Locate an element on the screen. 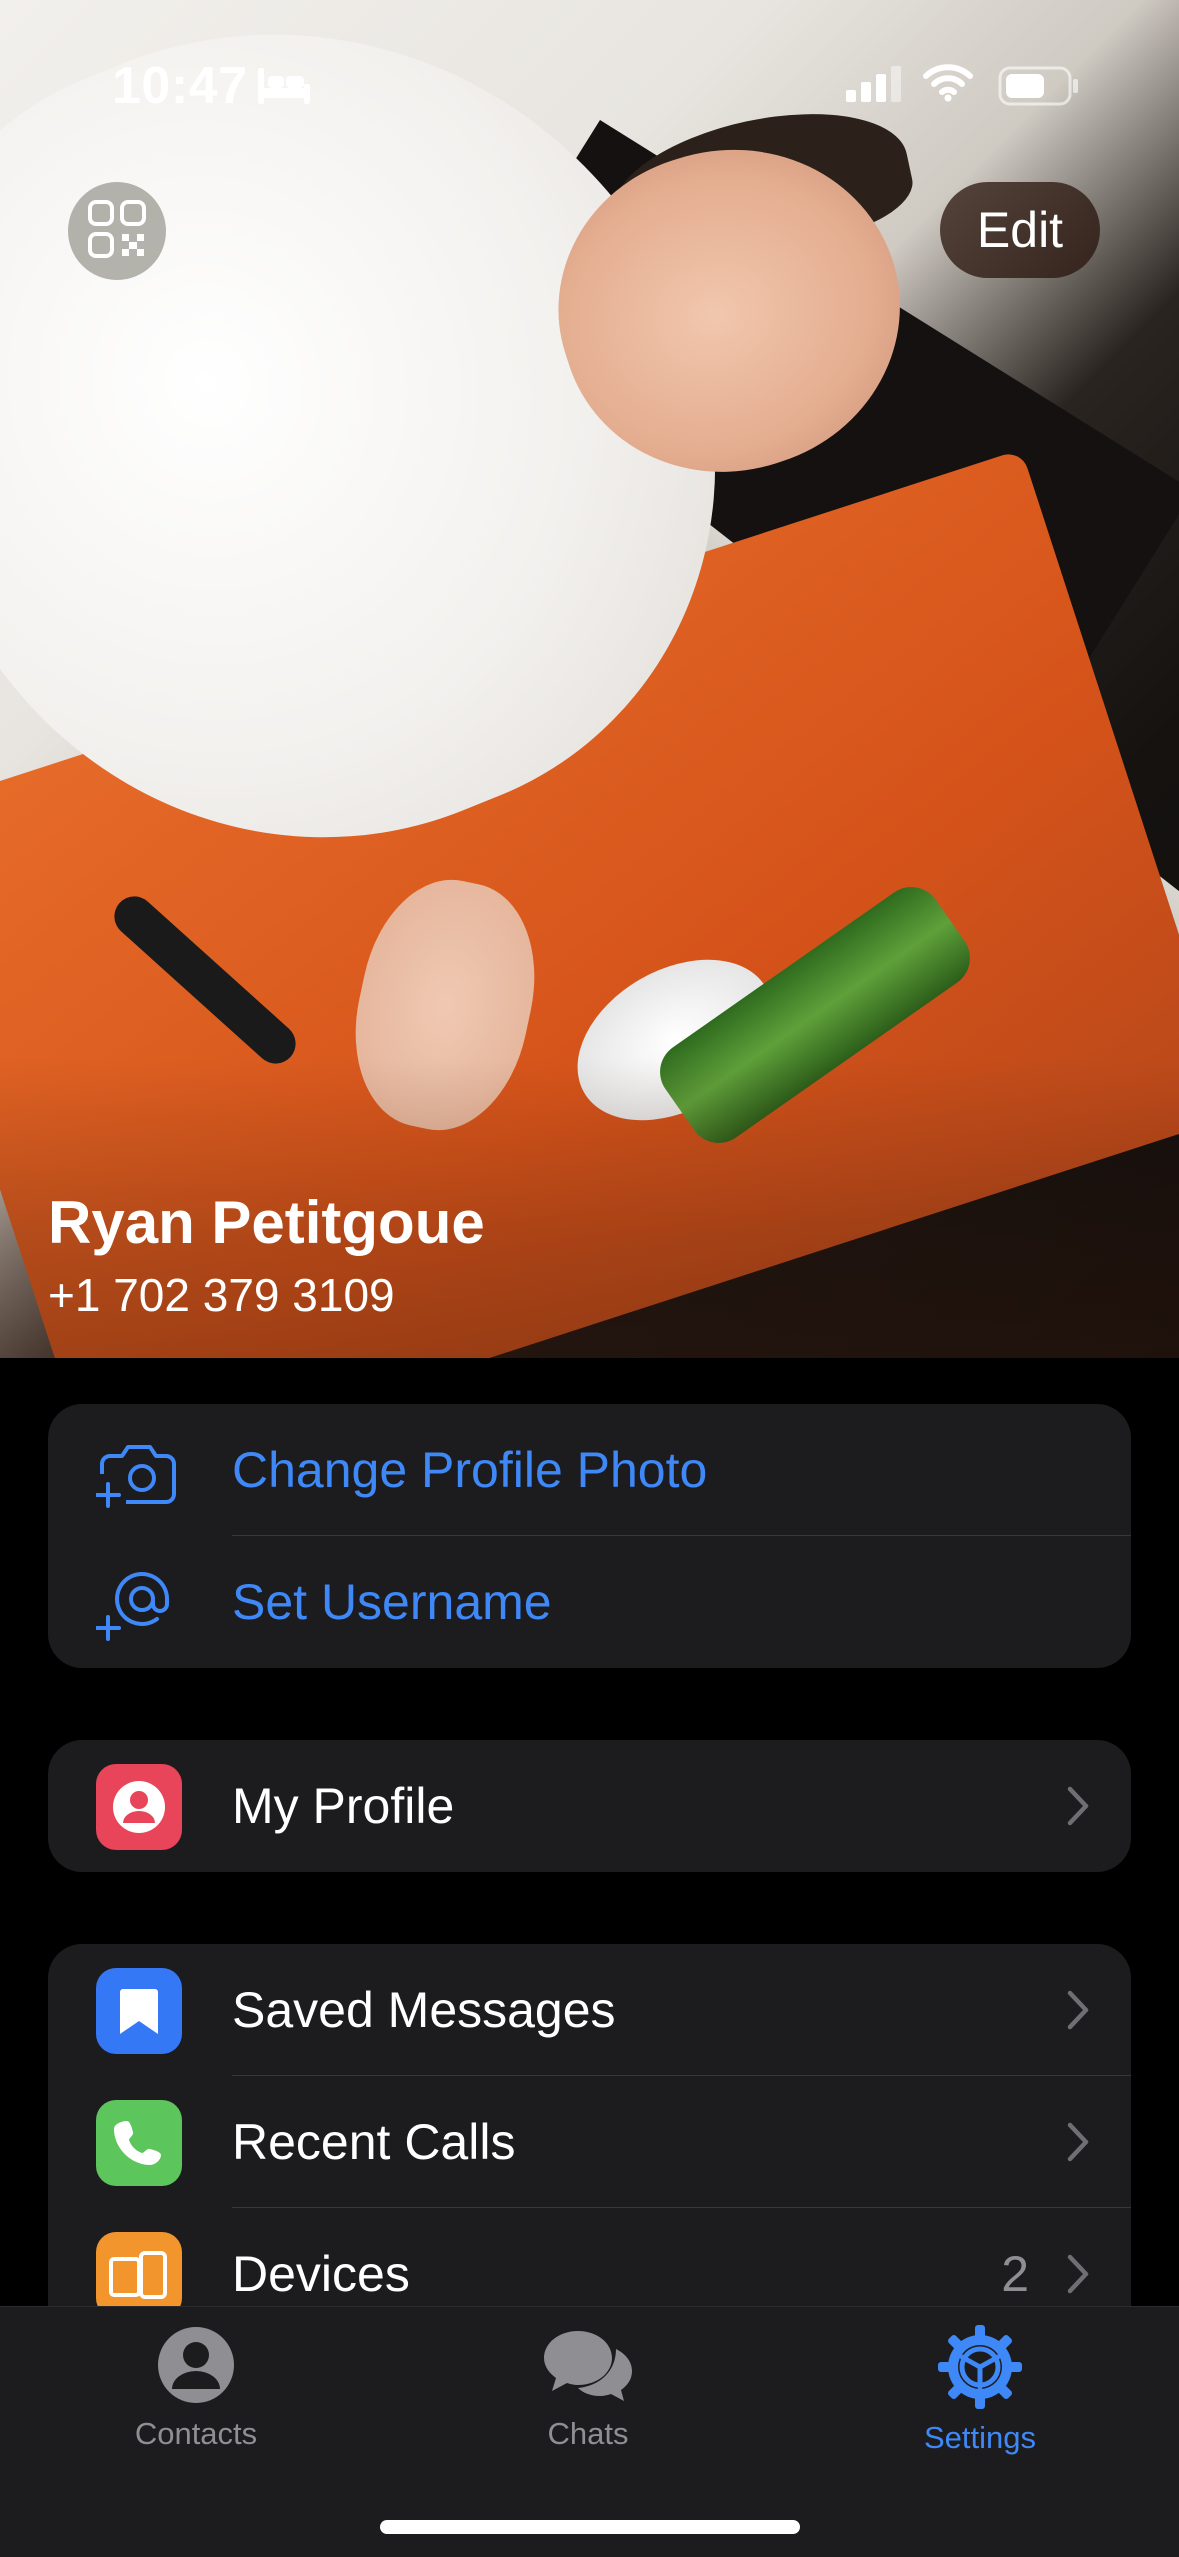 This screenshot has height=2557, width=1179. chat-bubbles-icon is located at coordinates (588, 2370).